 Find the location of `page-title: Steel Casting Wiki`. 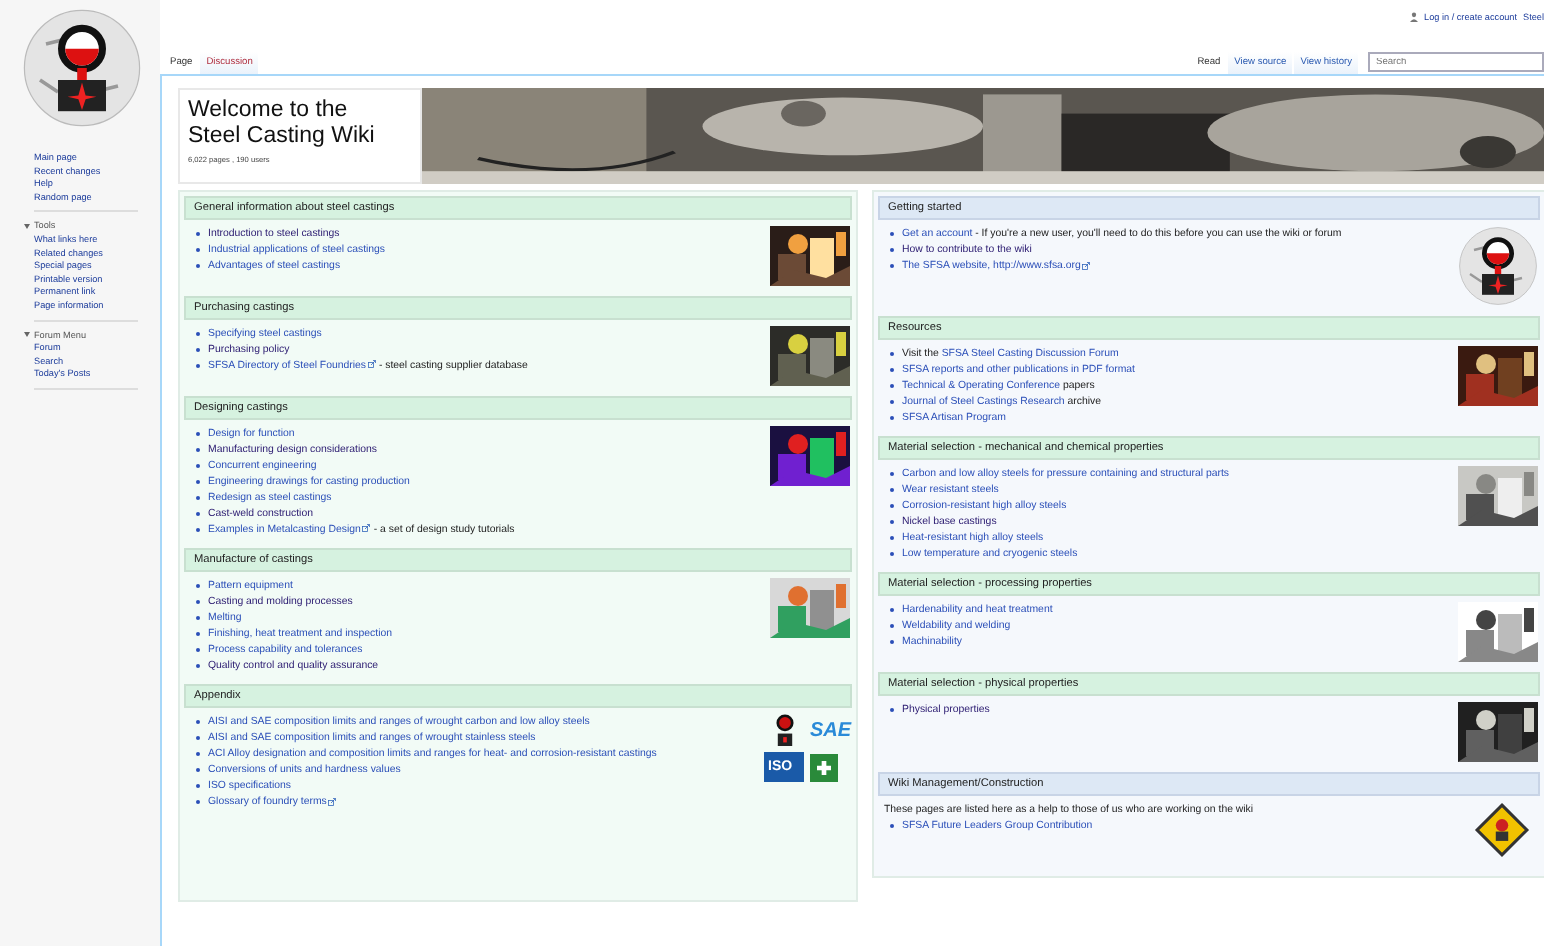

page-title: Steel Casting Wiki is located at coordinates (282, 137).